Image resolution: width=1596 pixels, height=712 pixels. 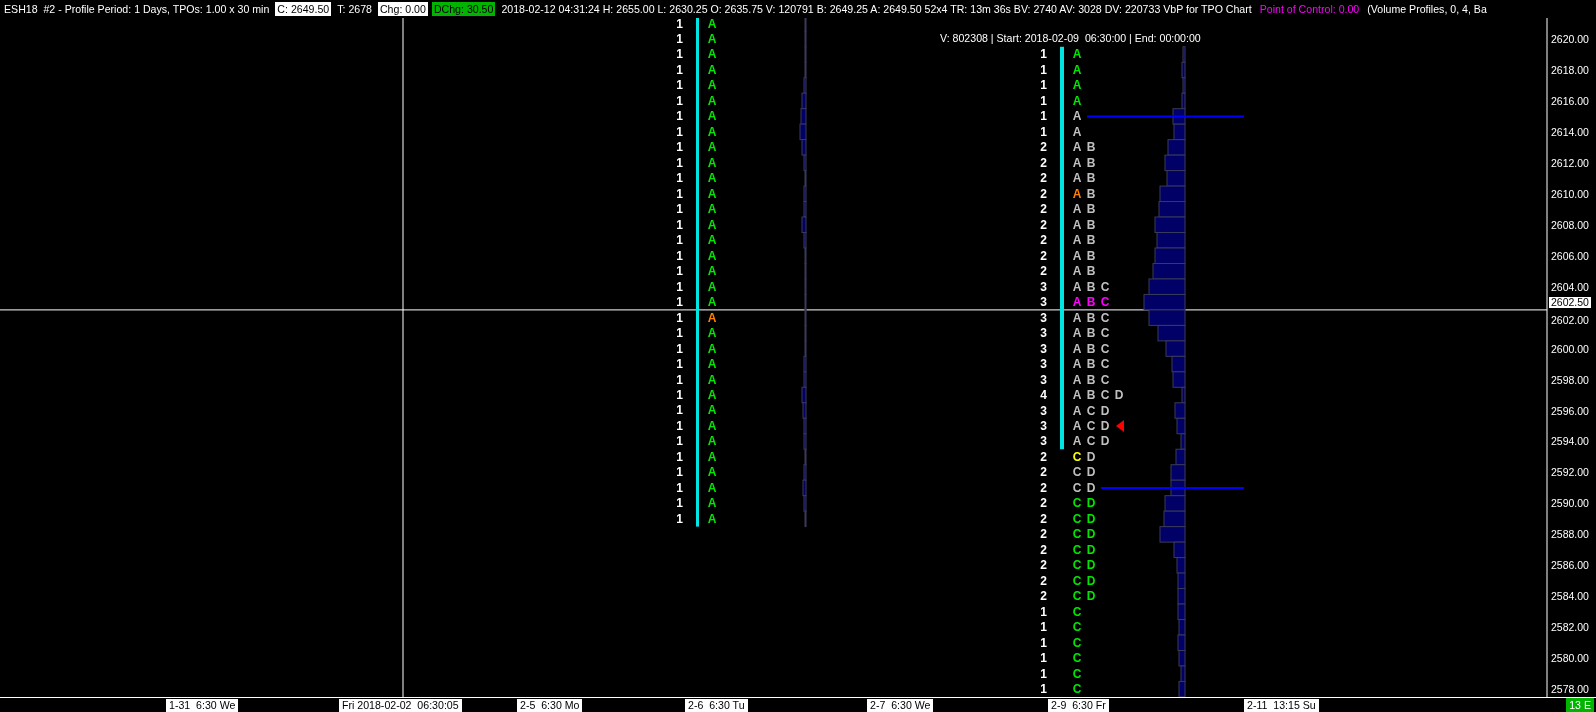 I want to click on current-price-label: 2602.50, so click(x=1570, y=302).